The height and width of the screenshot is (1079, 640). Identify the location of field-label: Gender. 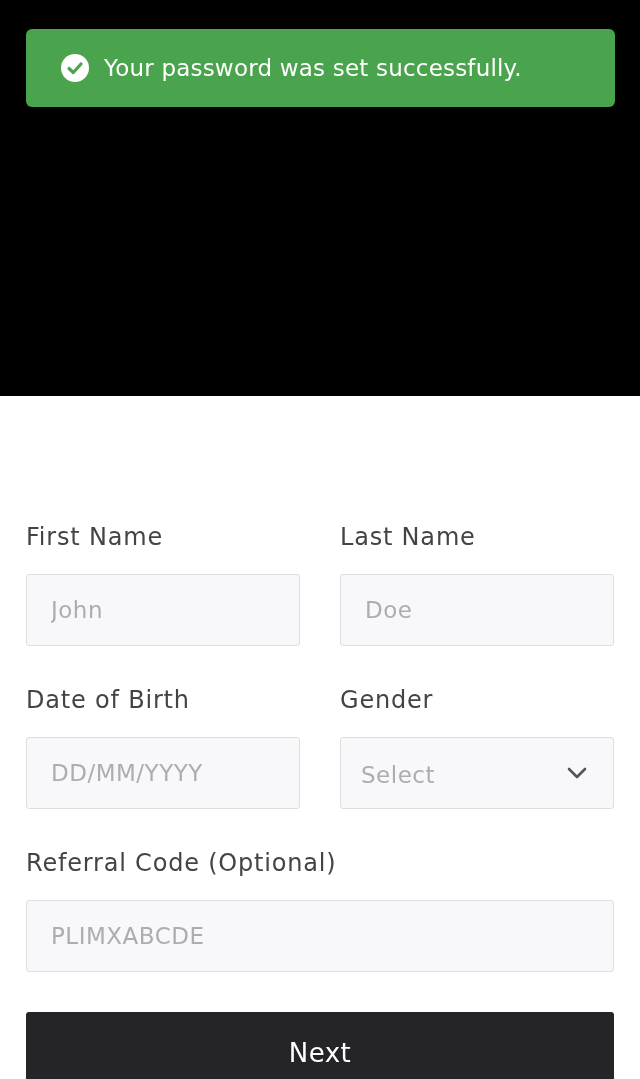
(387, 700).